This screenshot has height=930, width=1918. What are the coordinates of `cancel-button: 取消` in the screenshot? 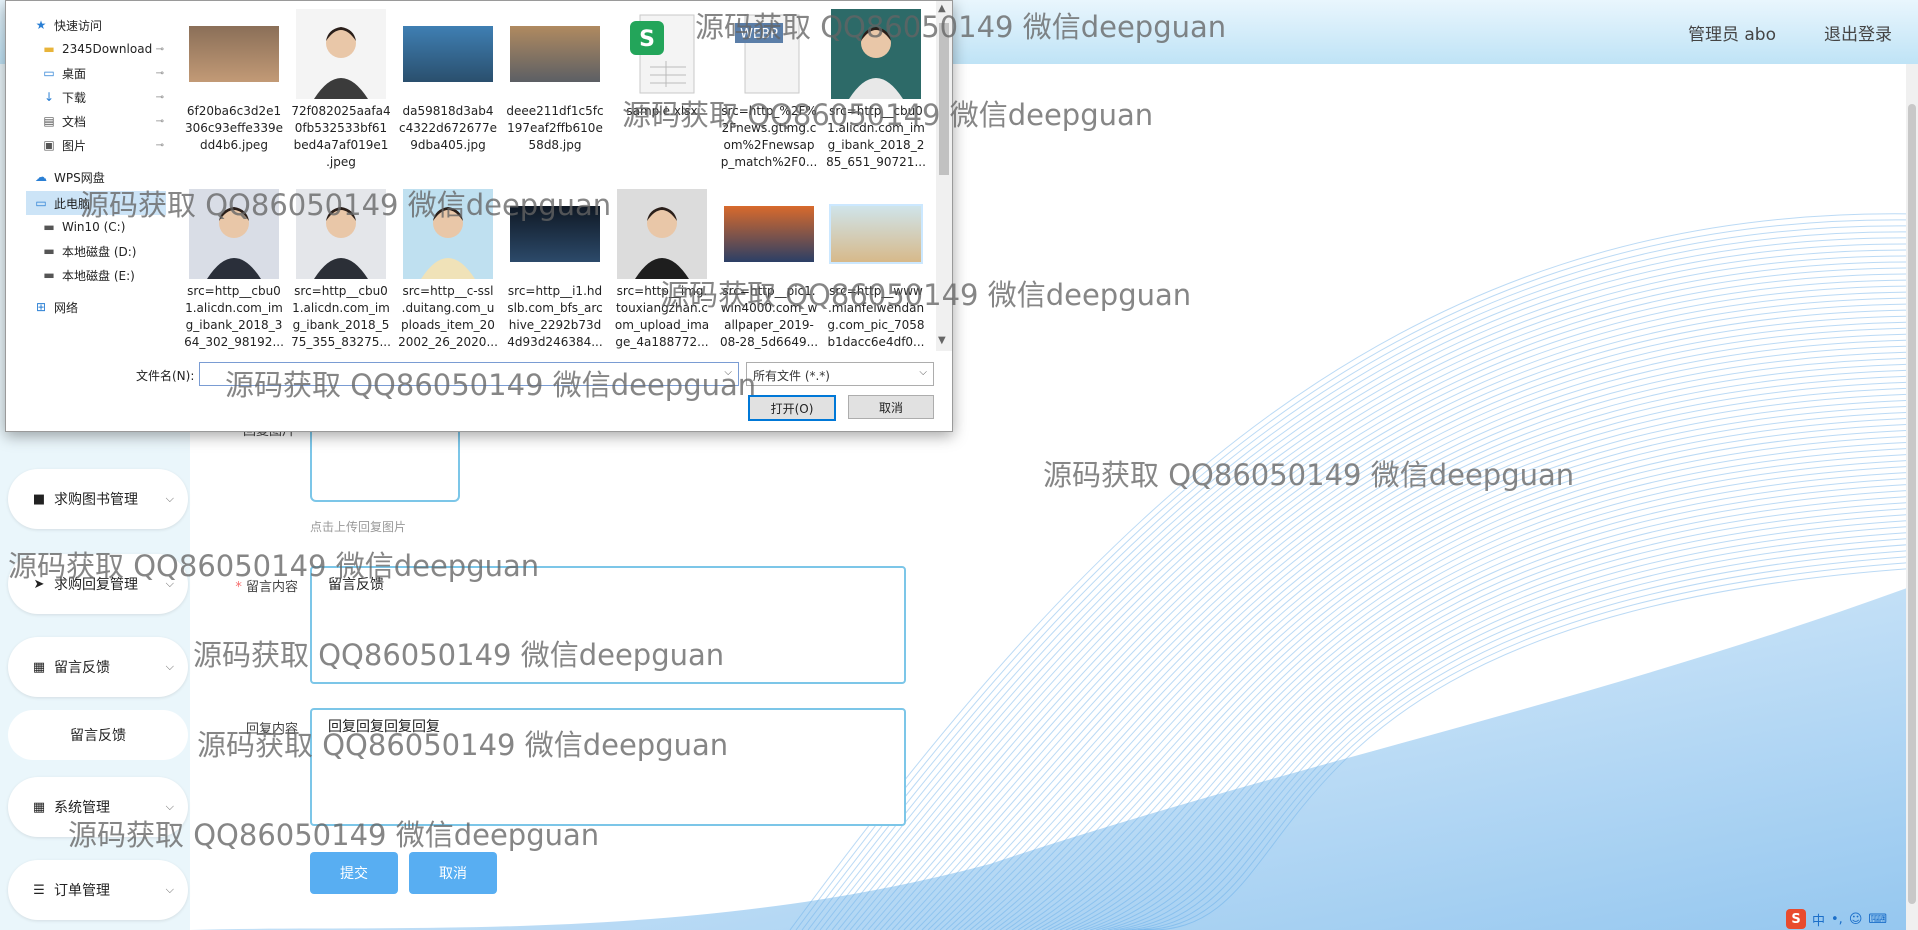 It's located at (453, 873).